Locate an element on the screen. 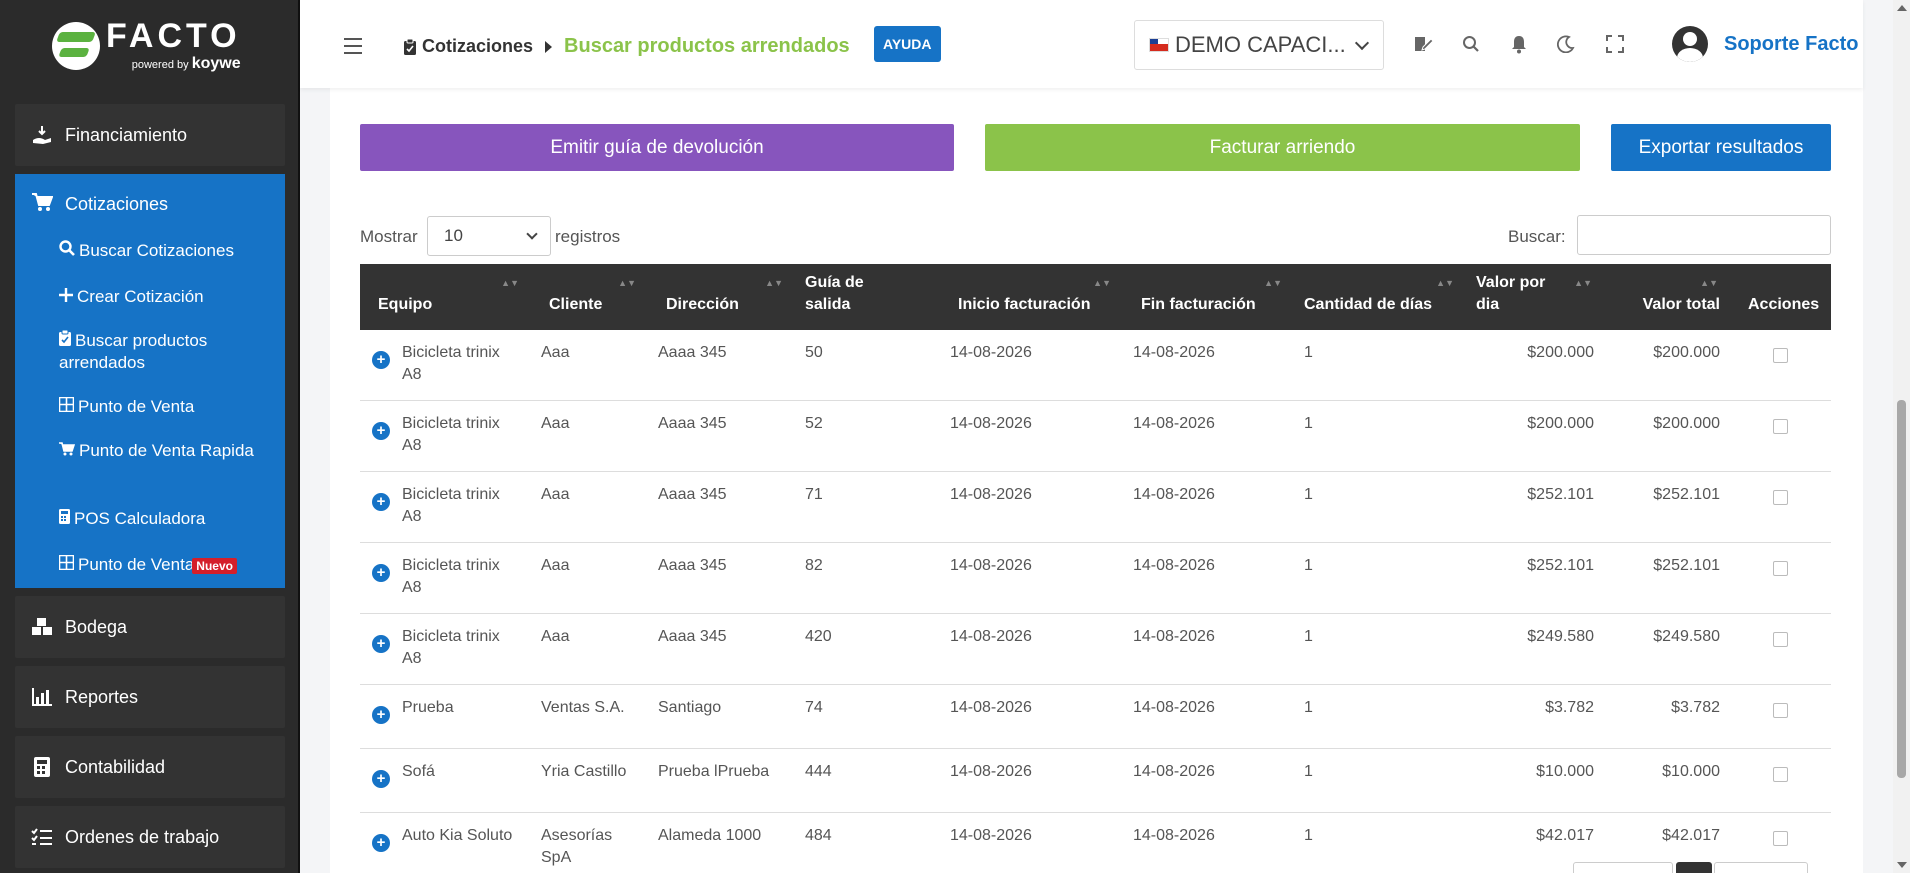 This screenshot has height=873, width=1910. search-input is located at coordinates (1704, 235).